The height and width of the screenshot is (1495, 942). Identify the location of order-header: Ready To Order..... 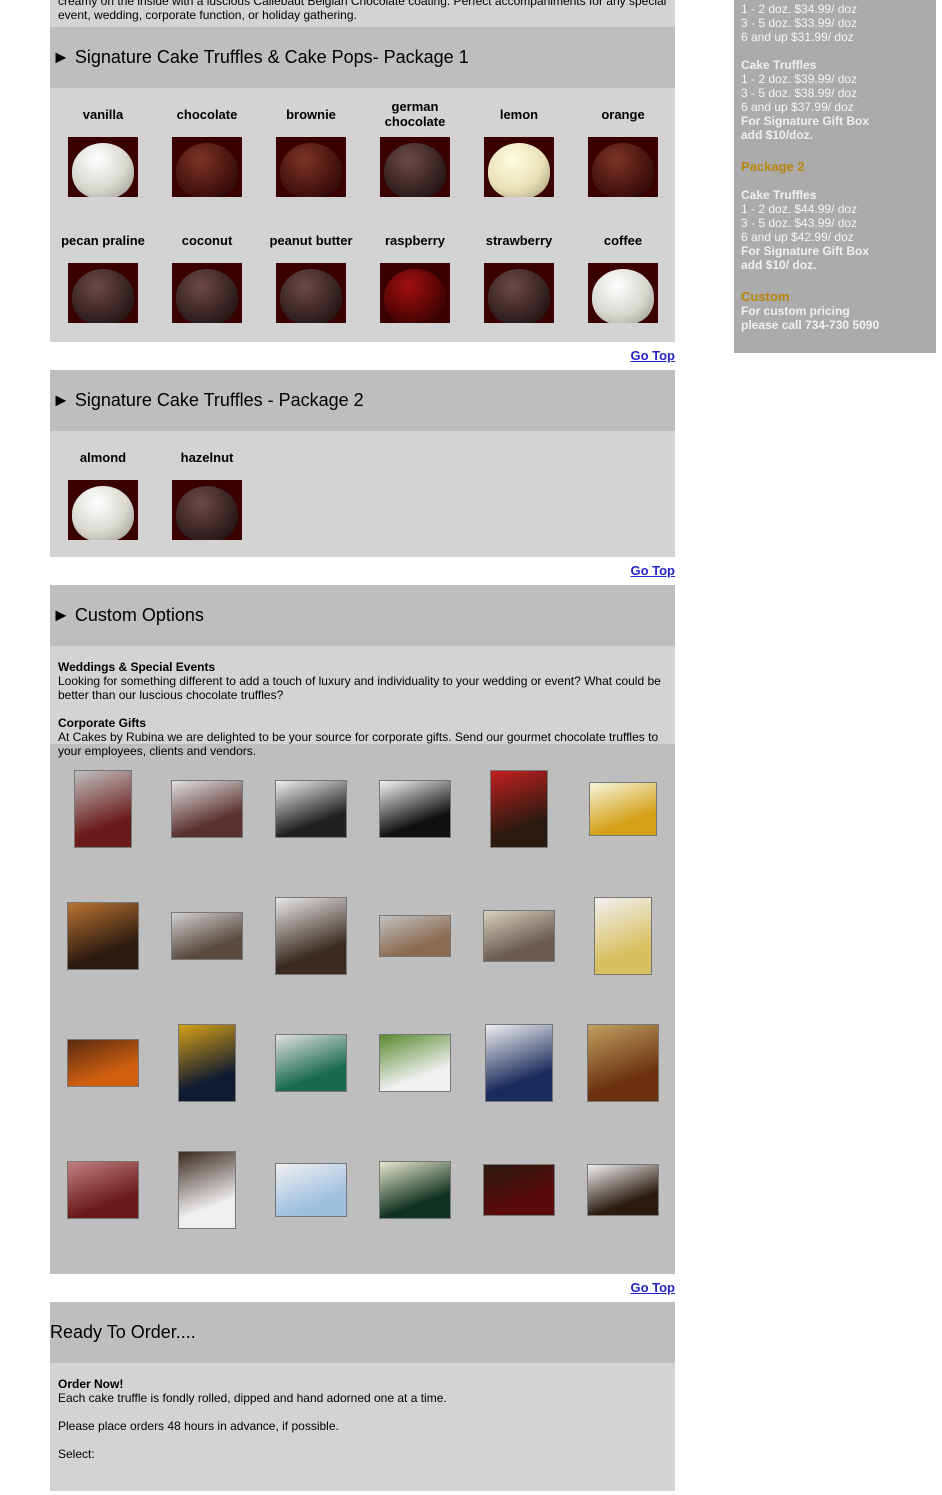
(362, 1332).